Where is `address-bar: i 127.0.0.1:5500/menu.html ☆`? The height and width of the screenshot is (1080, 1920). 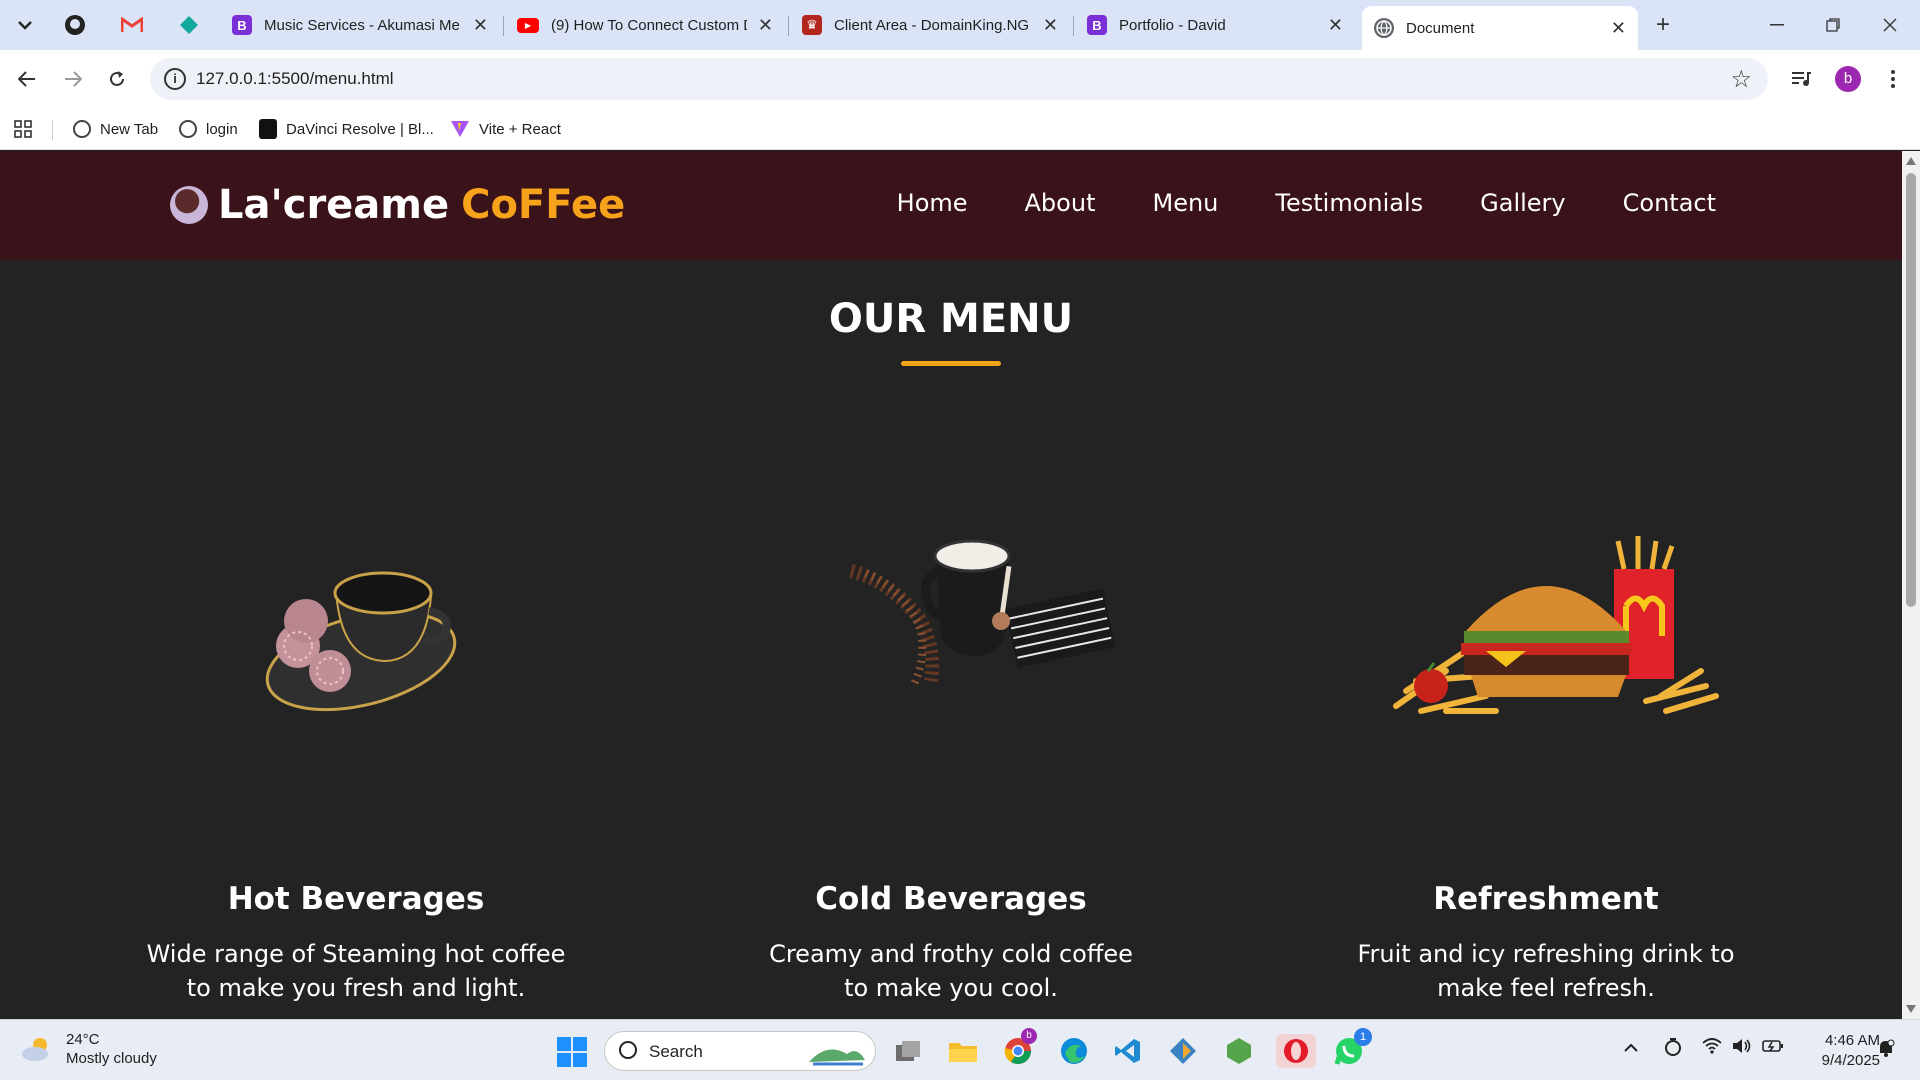
address-bar: i 127.0.0.1:5500/menu.html ☆ is located at coordinates (959, 79).